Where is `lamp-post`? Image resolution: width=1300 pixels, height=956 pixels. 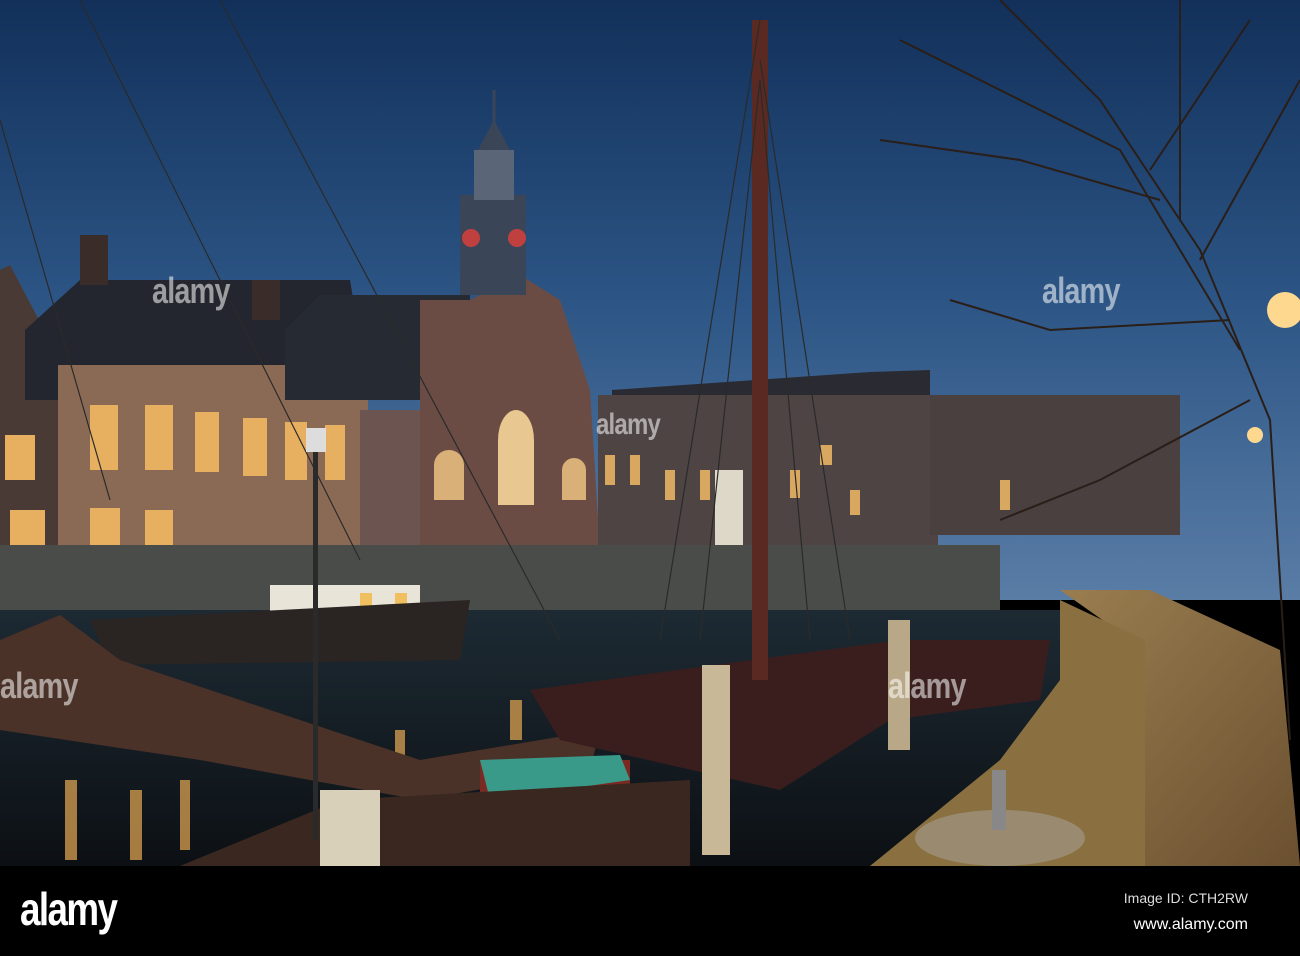
lamp-post is located at coordinates (315, 640).